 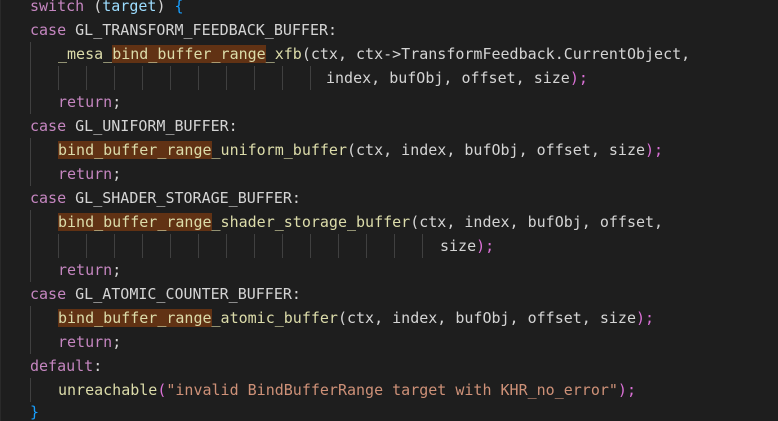 I want to click on code-text: case GL_UNIFORM_BUFFER:, so click(x=134, y=126).